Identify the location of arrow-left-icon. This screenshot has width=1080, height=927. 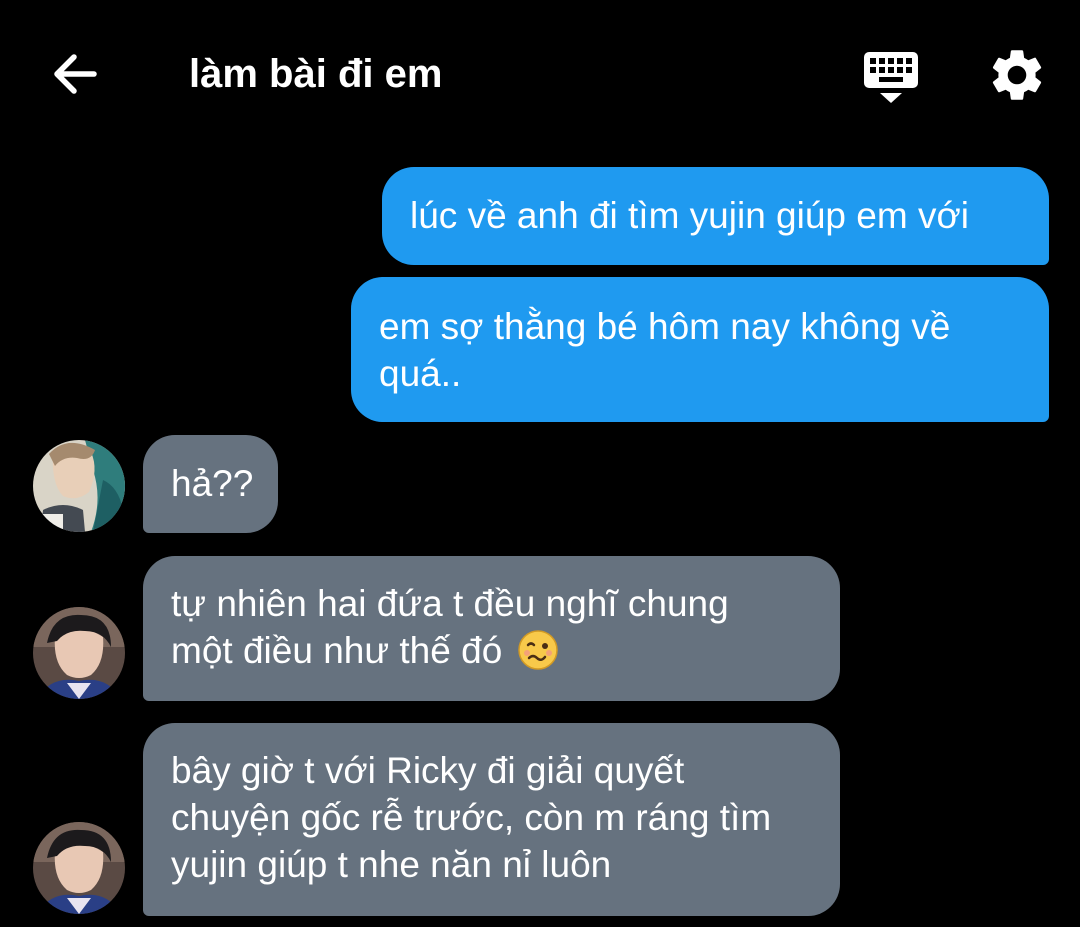
(75, 74).